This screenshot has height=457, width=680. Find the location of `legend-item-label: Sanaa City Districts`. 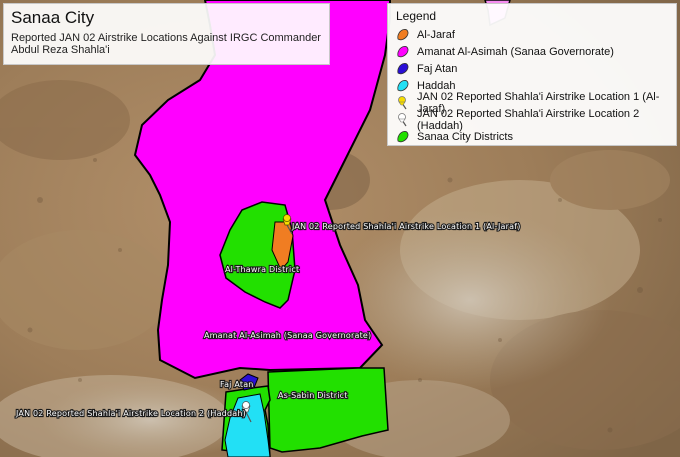

legend-item-label: Sanaa City Districts is located at coordinates (465, 136).